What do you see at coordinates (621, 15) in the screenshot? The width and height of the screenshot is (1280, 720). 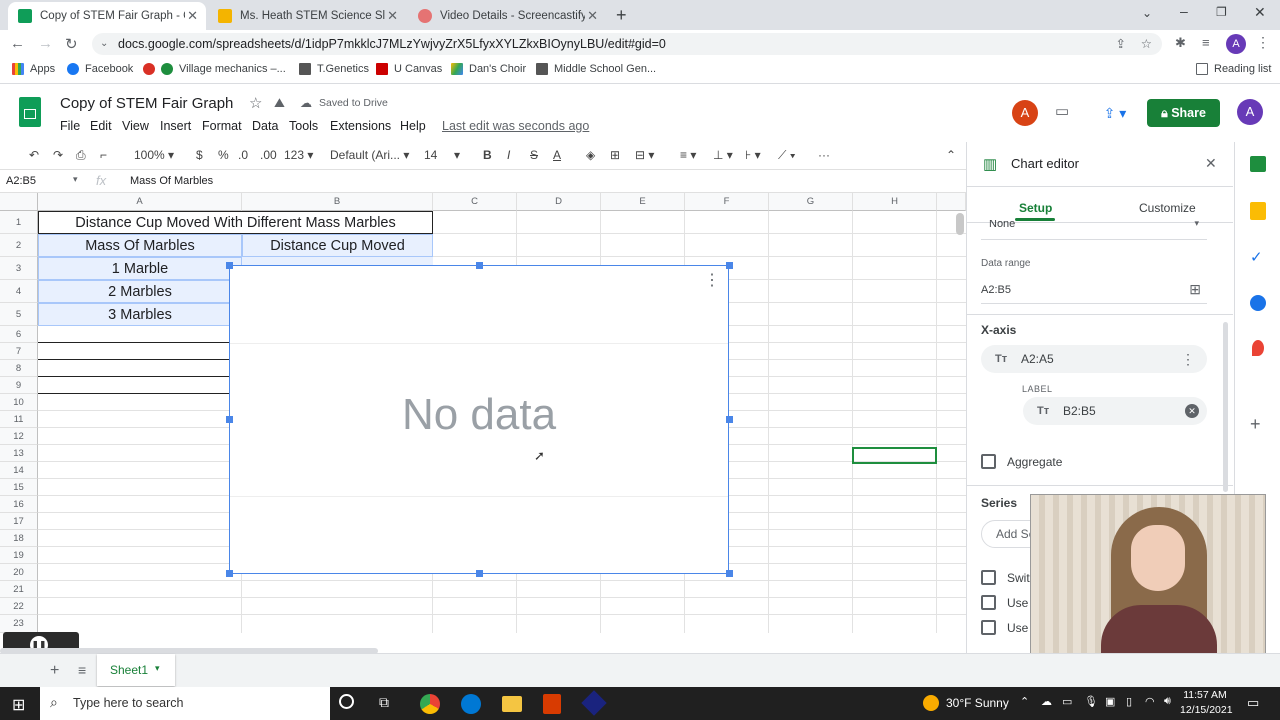 I see `new-tab-icon: +` at bounding box center [621, 15].